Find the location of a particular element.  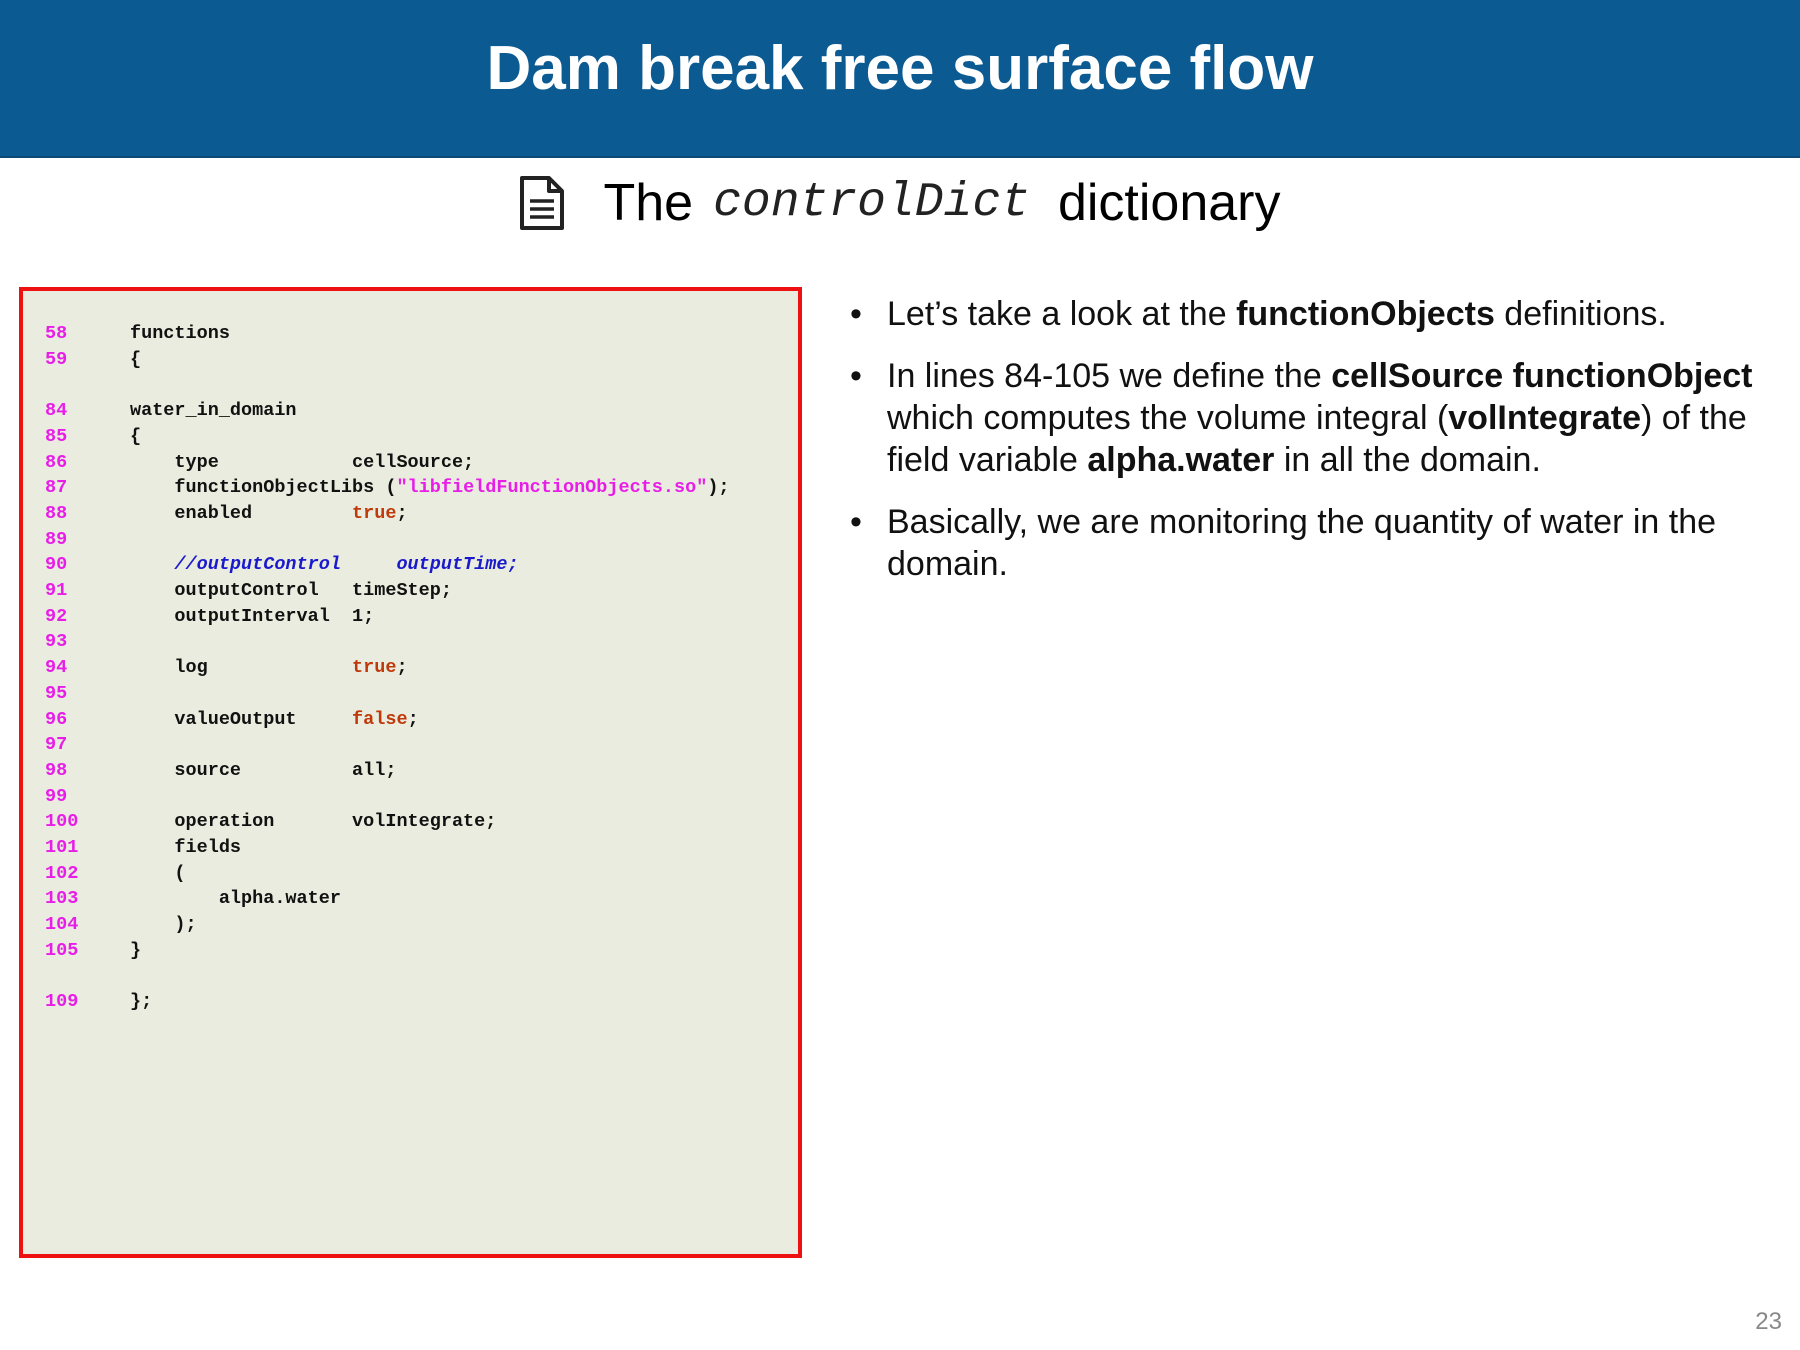

line-number: 92 is located at coordinates (56, 616).